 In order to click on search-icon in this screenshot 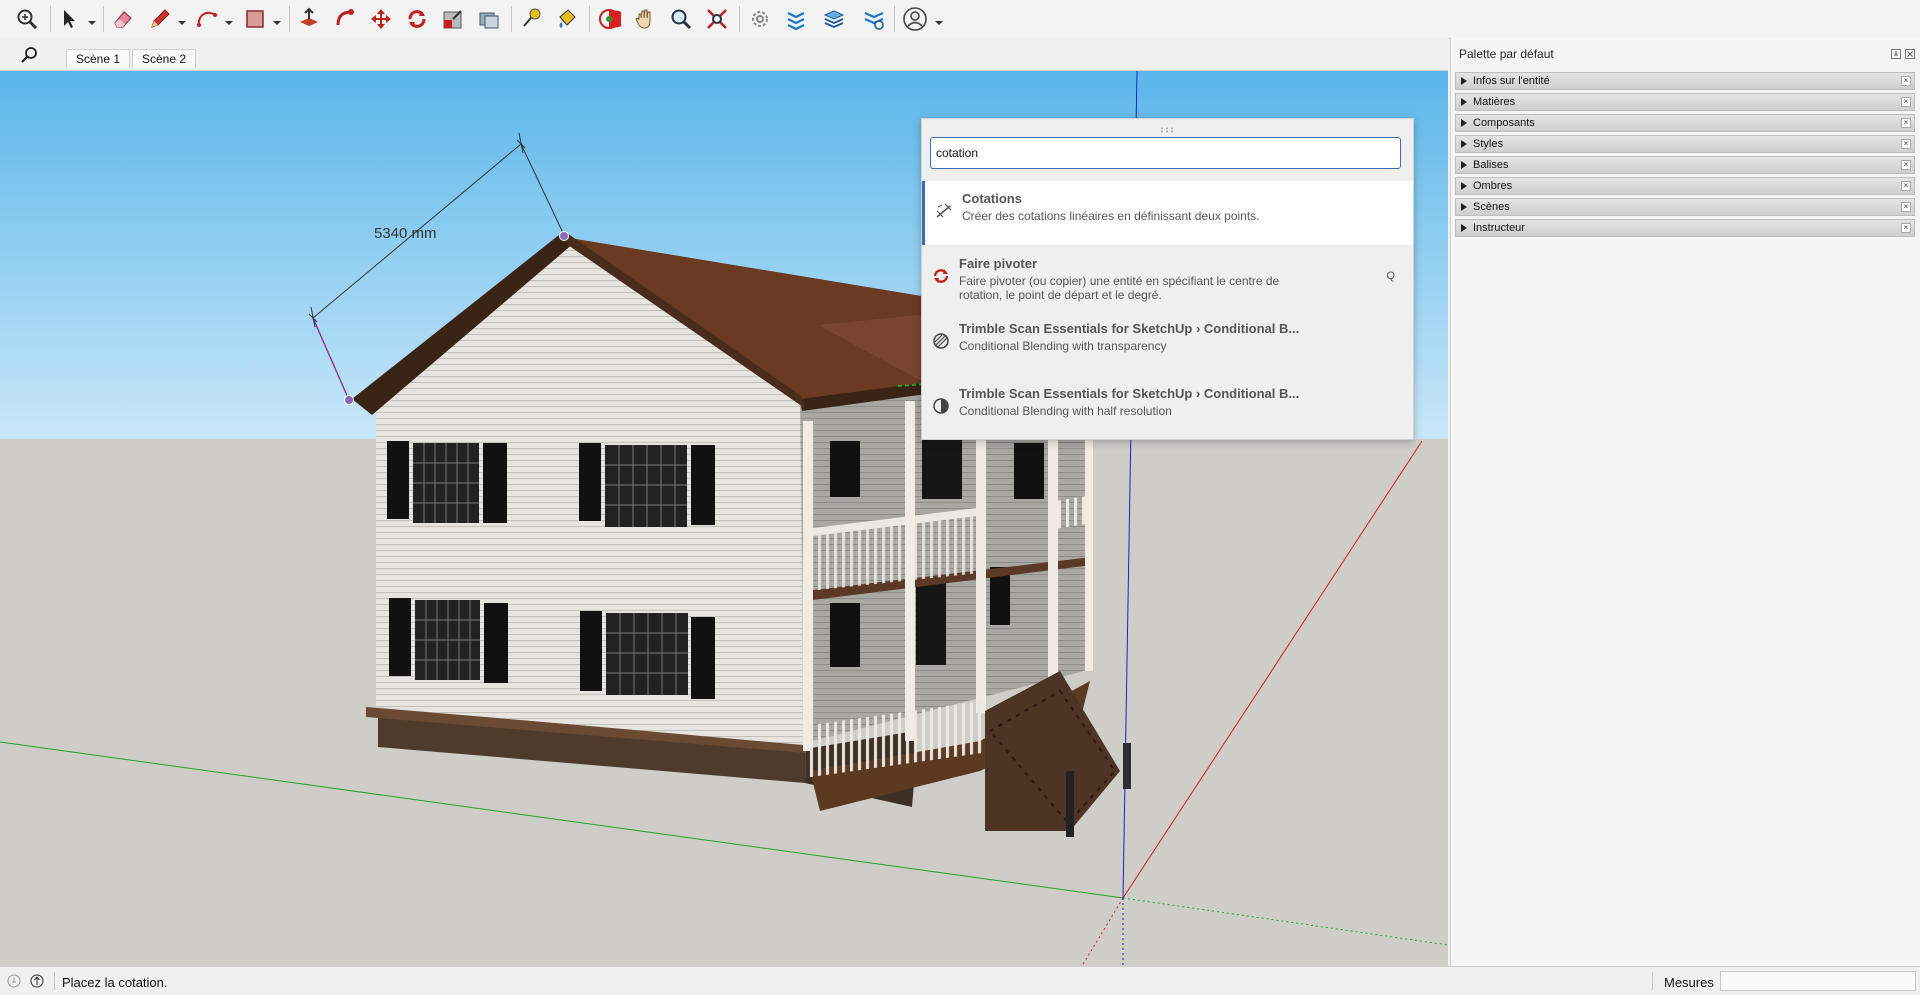, I will do `click(30, 55)`.